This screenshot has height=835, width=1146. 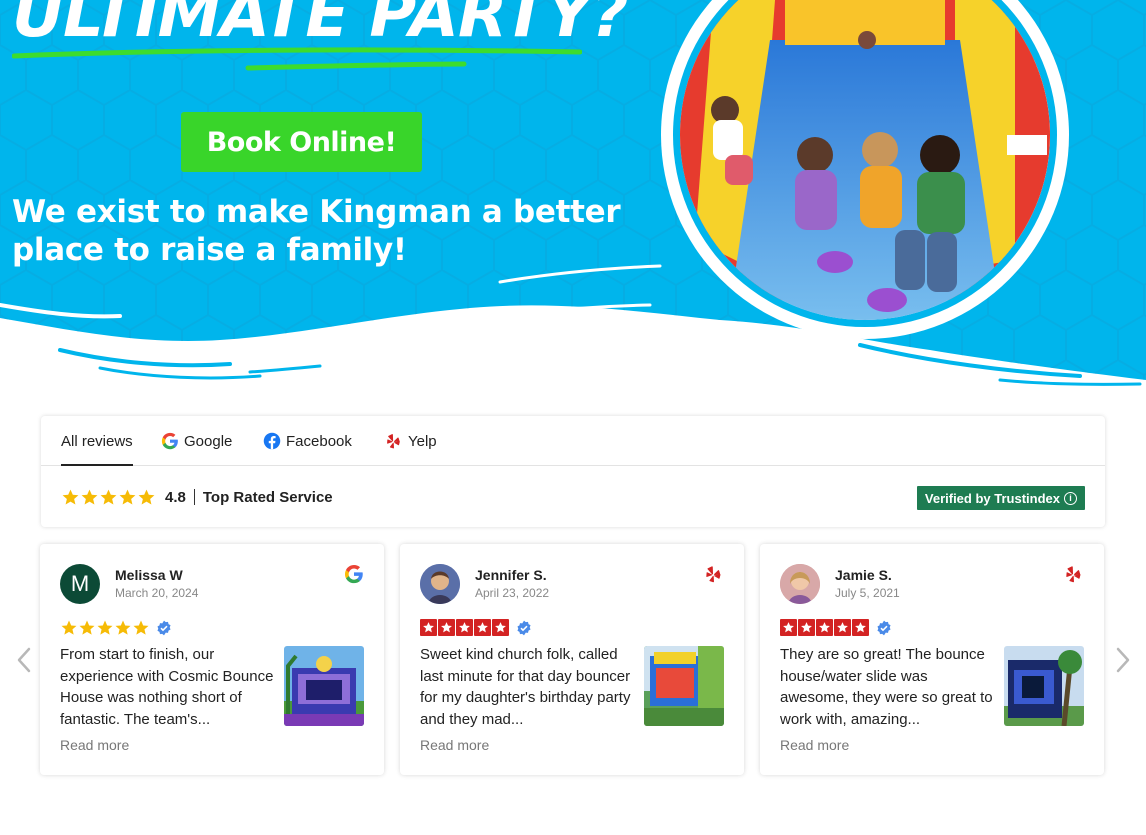 I want to click on rating-summary: 4.8 Top Rated Service, so click(x=197, y=497).